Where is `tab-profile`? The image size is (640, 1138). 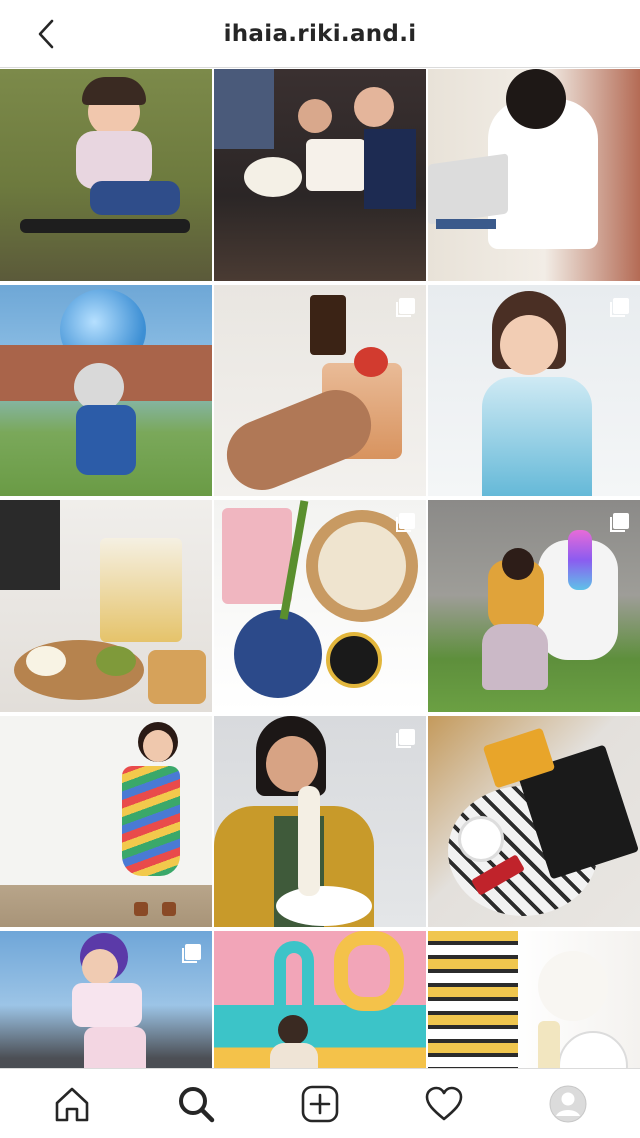 tab-profile is located at coordinates (568, 1104).